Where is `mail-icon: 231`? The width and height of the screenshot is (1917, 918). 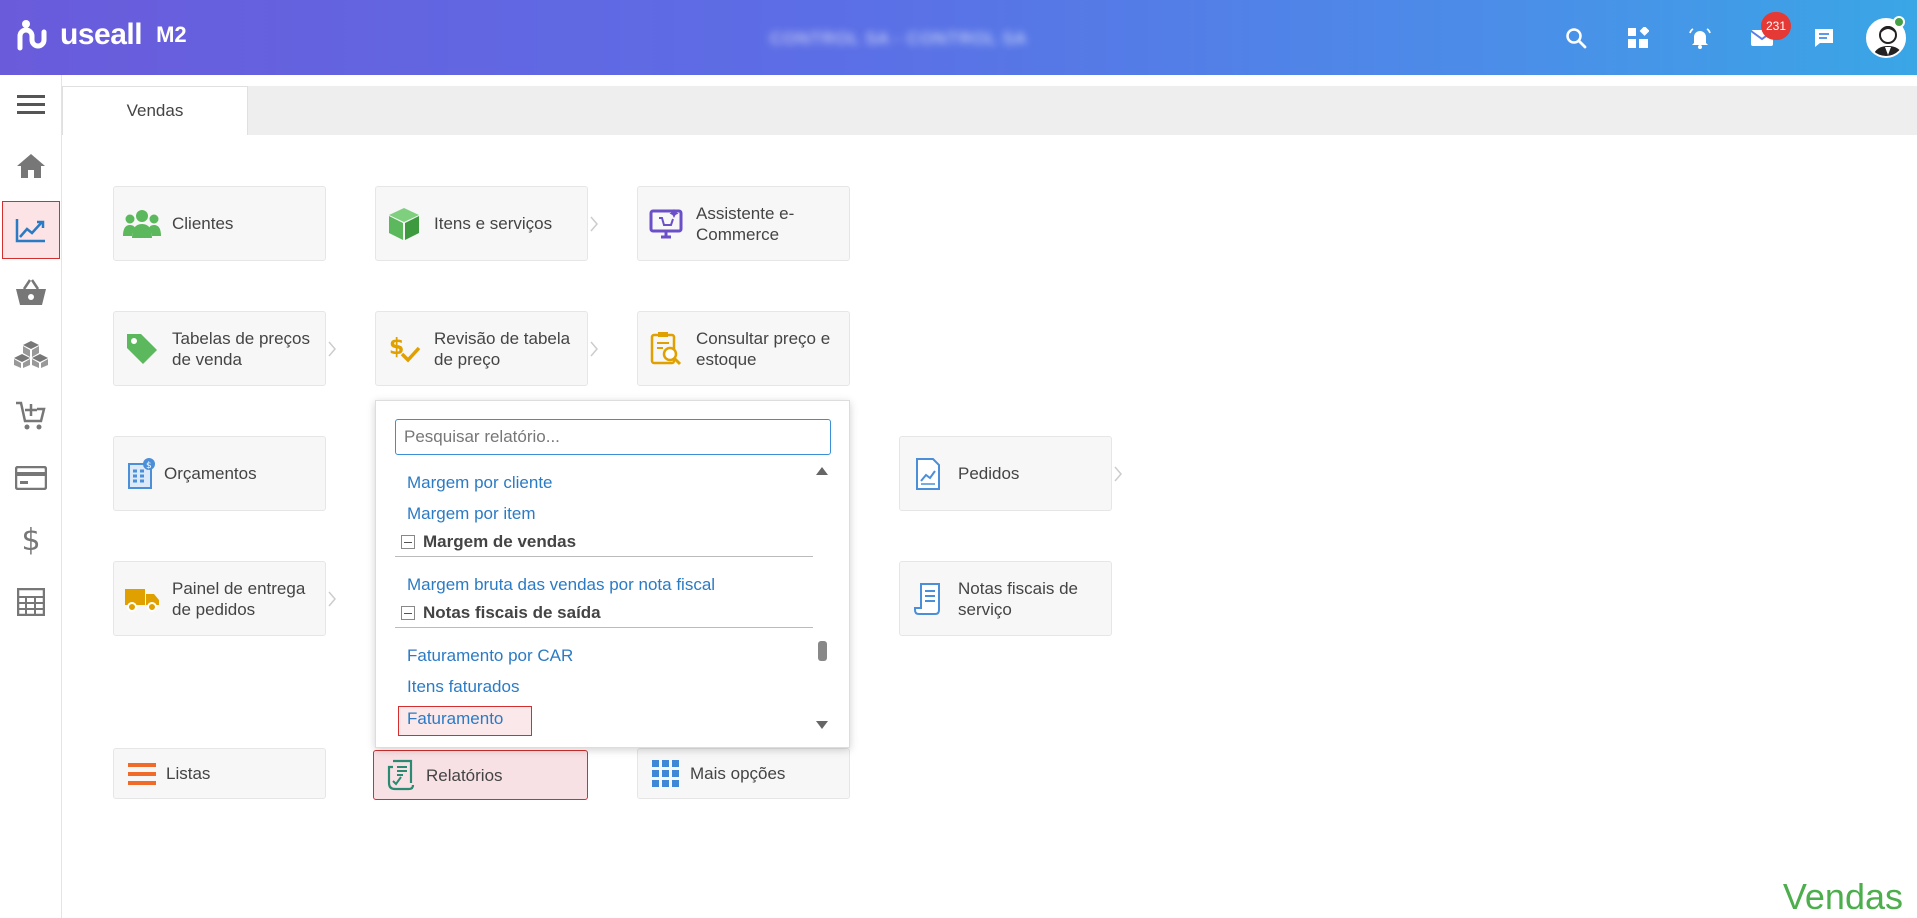
mail-icon: 231 is located at coordinates (1762, 37).